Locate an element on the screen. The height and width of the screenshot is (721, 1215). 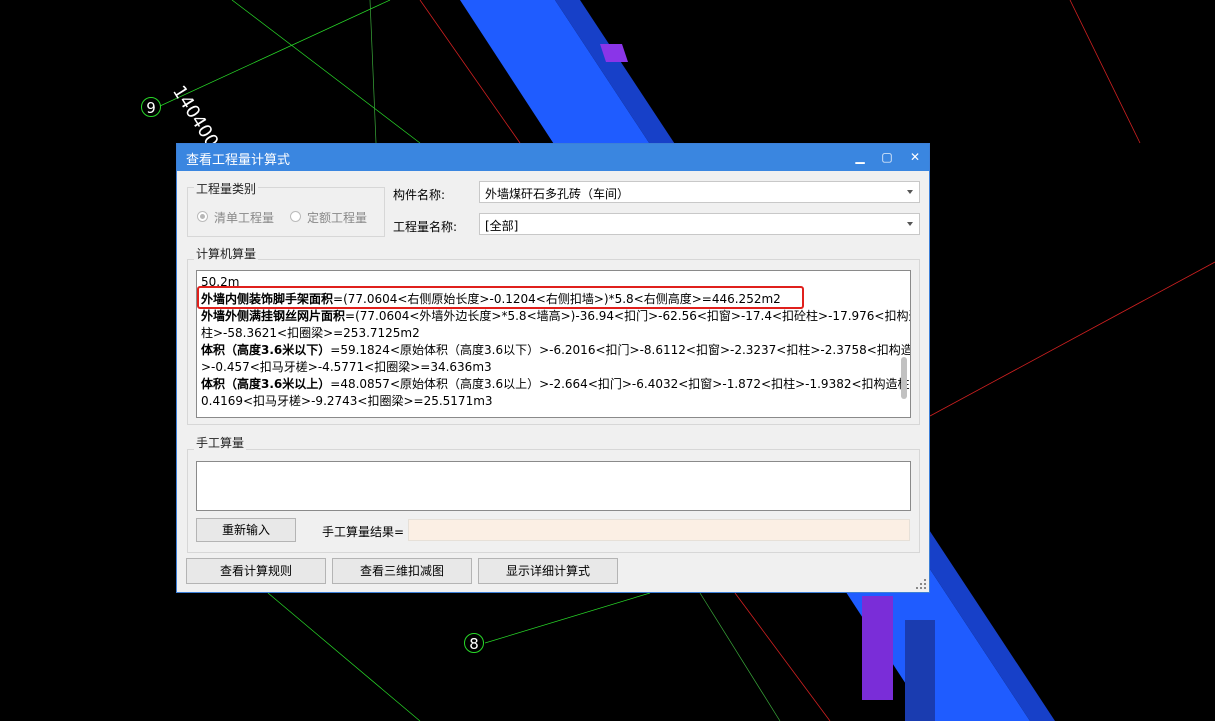
computer-calc-title: 计算机算量 is located at coordinates (226, 253).